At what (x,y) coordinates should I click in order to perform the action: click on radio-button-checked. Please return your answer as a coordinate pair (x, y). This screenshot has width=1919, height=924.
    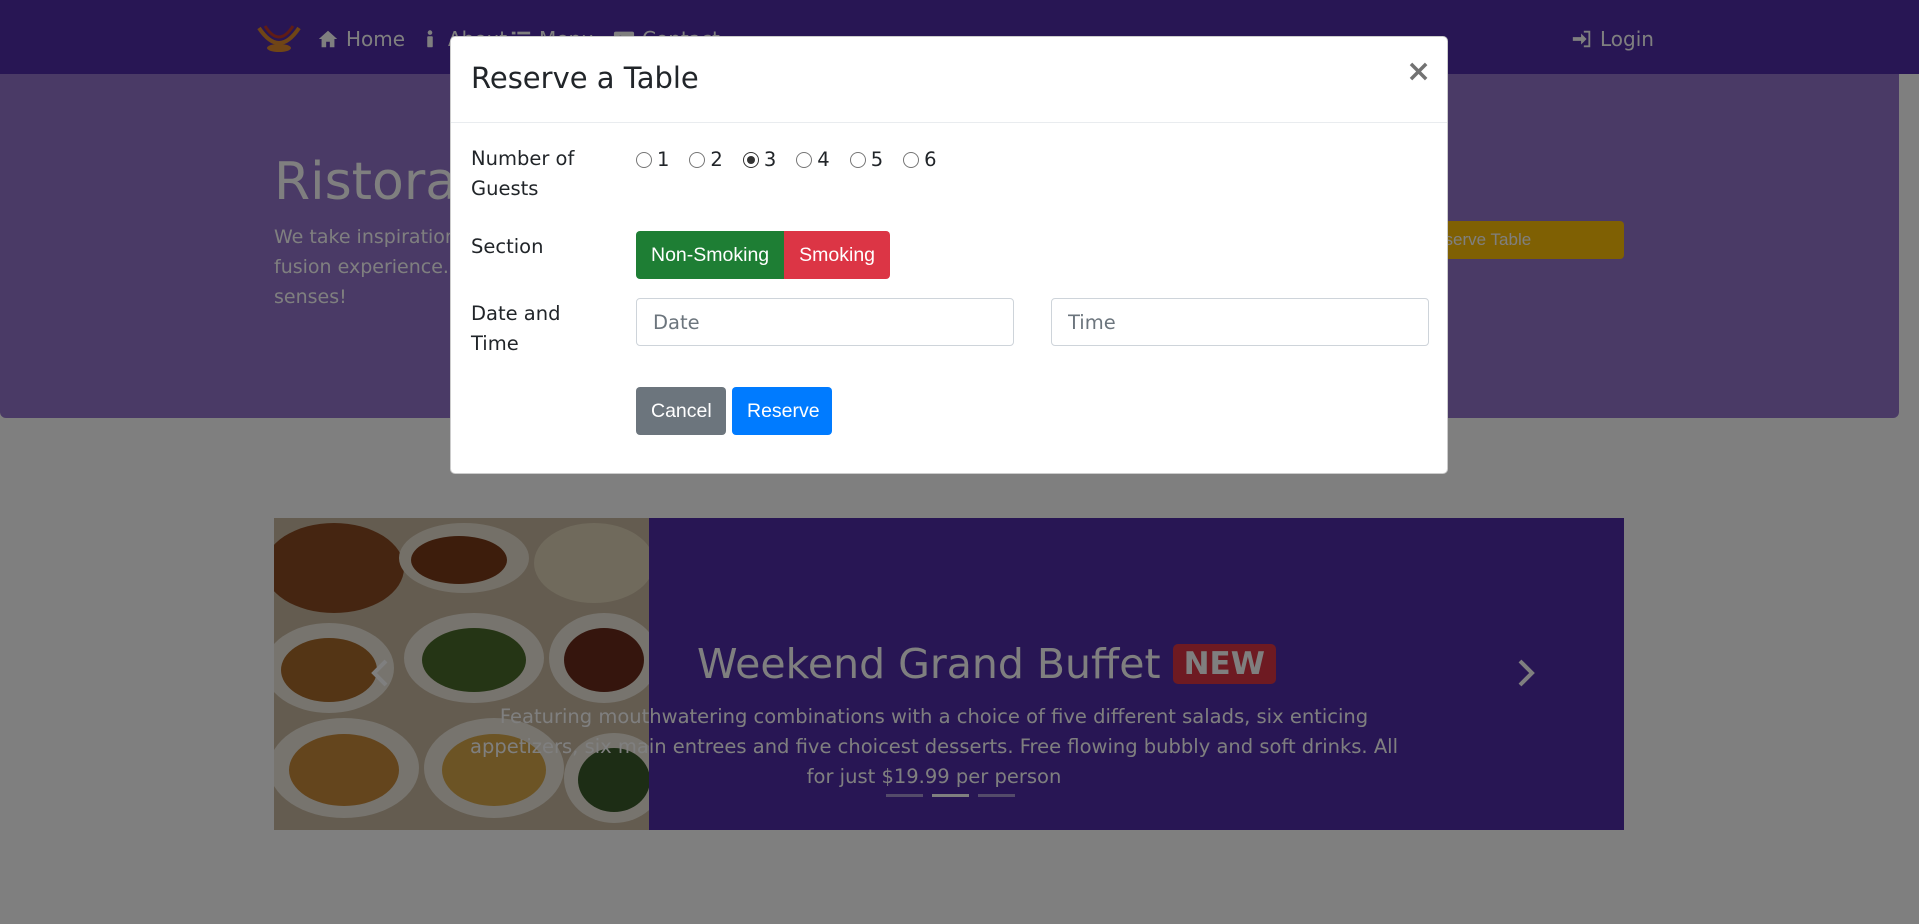
    Looking at the image, I should click on (750, 159).